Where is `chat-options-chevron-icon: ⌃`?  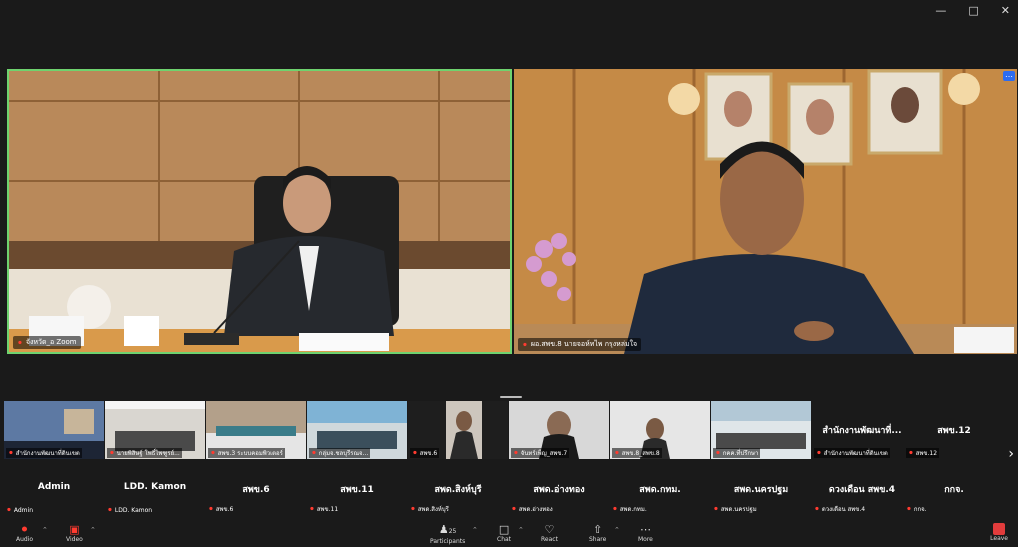
chat-options-chevron-icon: ⌃ is located at coordinates (521, 530).